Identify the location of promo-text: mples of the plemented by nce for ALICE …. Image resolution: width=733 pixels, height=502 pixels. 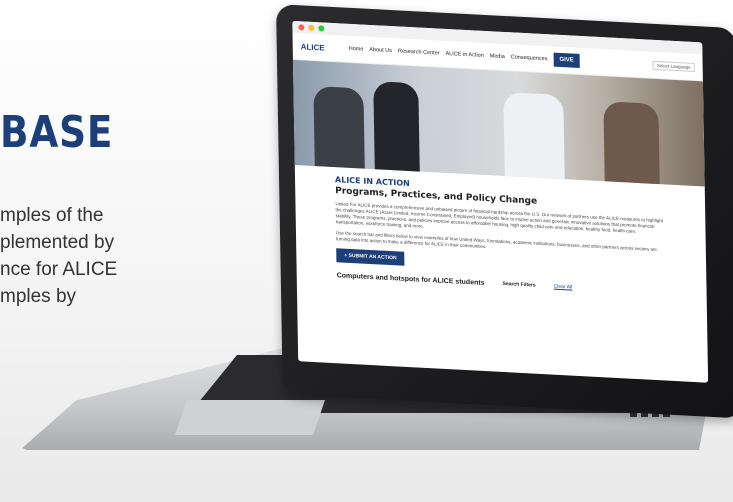
(58, 256).